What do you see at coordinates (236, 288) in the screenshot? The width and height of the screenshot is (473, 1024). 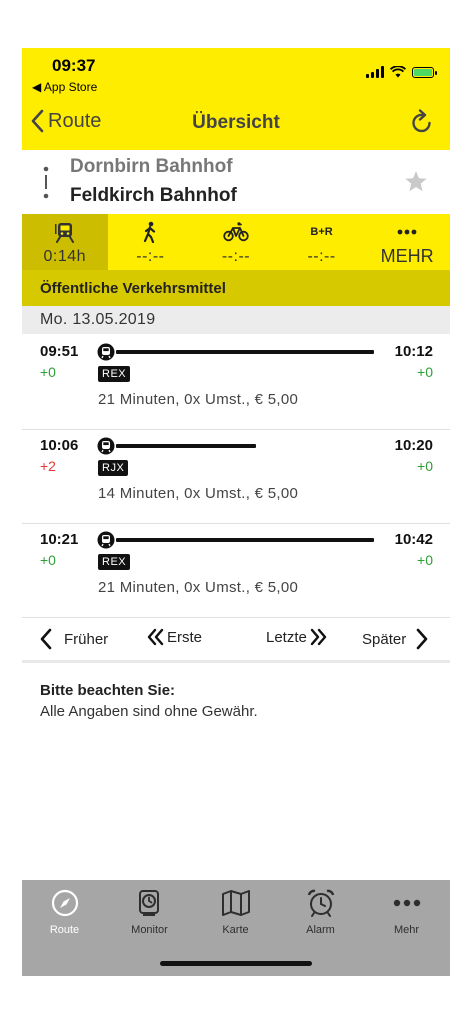 I see `section-header: Öffentliche Verkehrsmittel` at bounding box center [236, 288].